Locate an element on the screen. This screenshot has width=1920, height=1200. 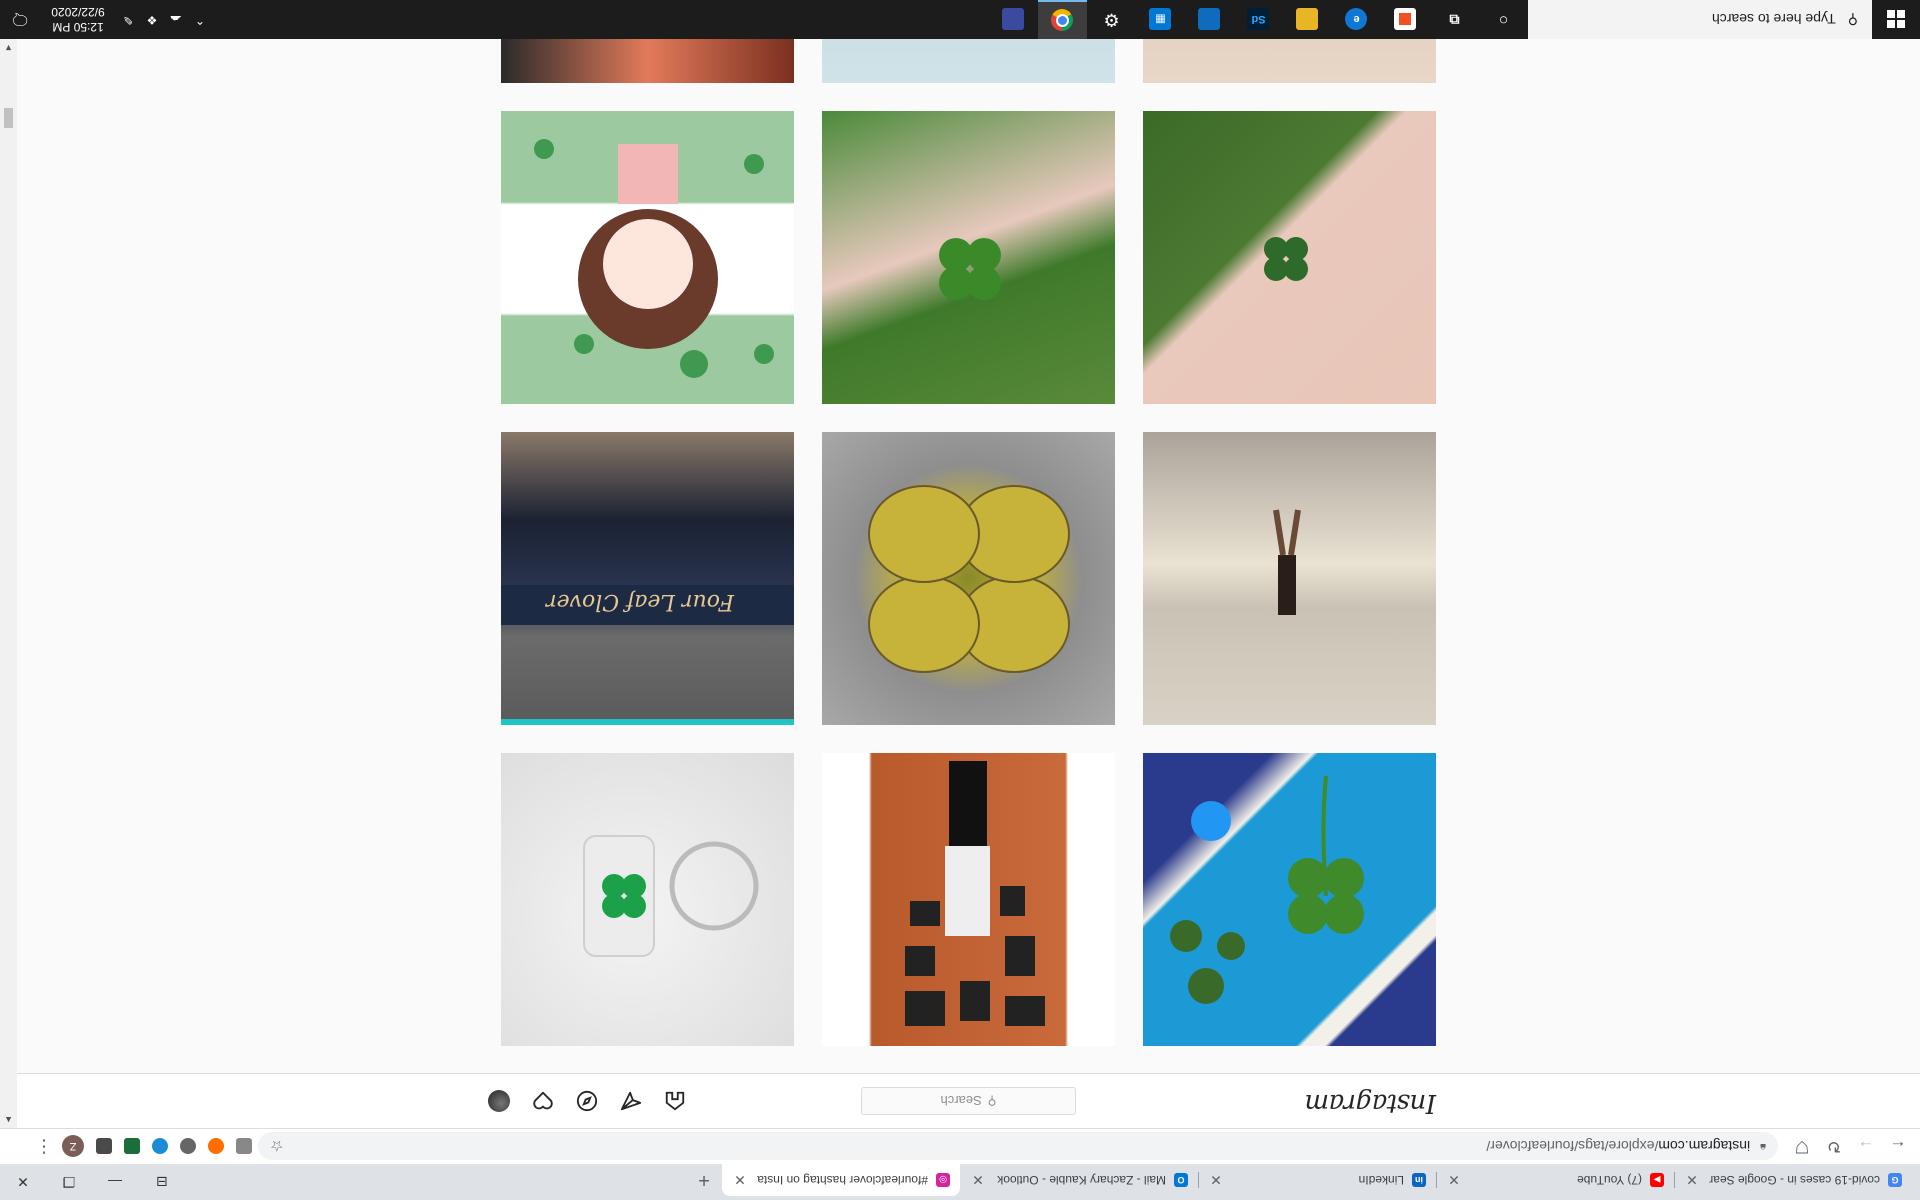
dropbox-icon: ❖ is located at coordinates (152, 19).